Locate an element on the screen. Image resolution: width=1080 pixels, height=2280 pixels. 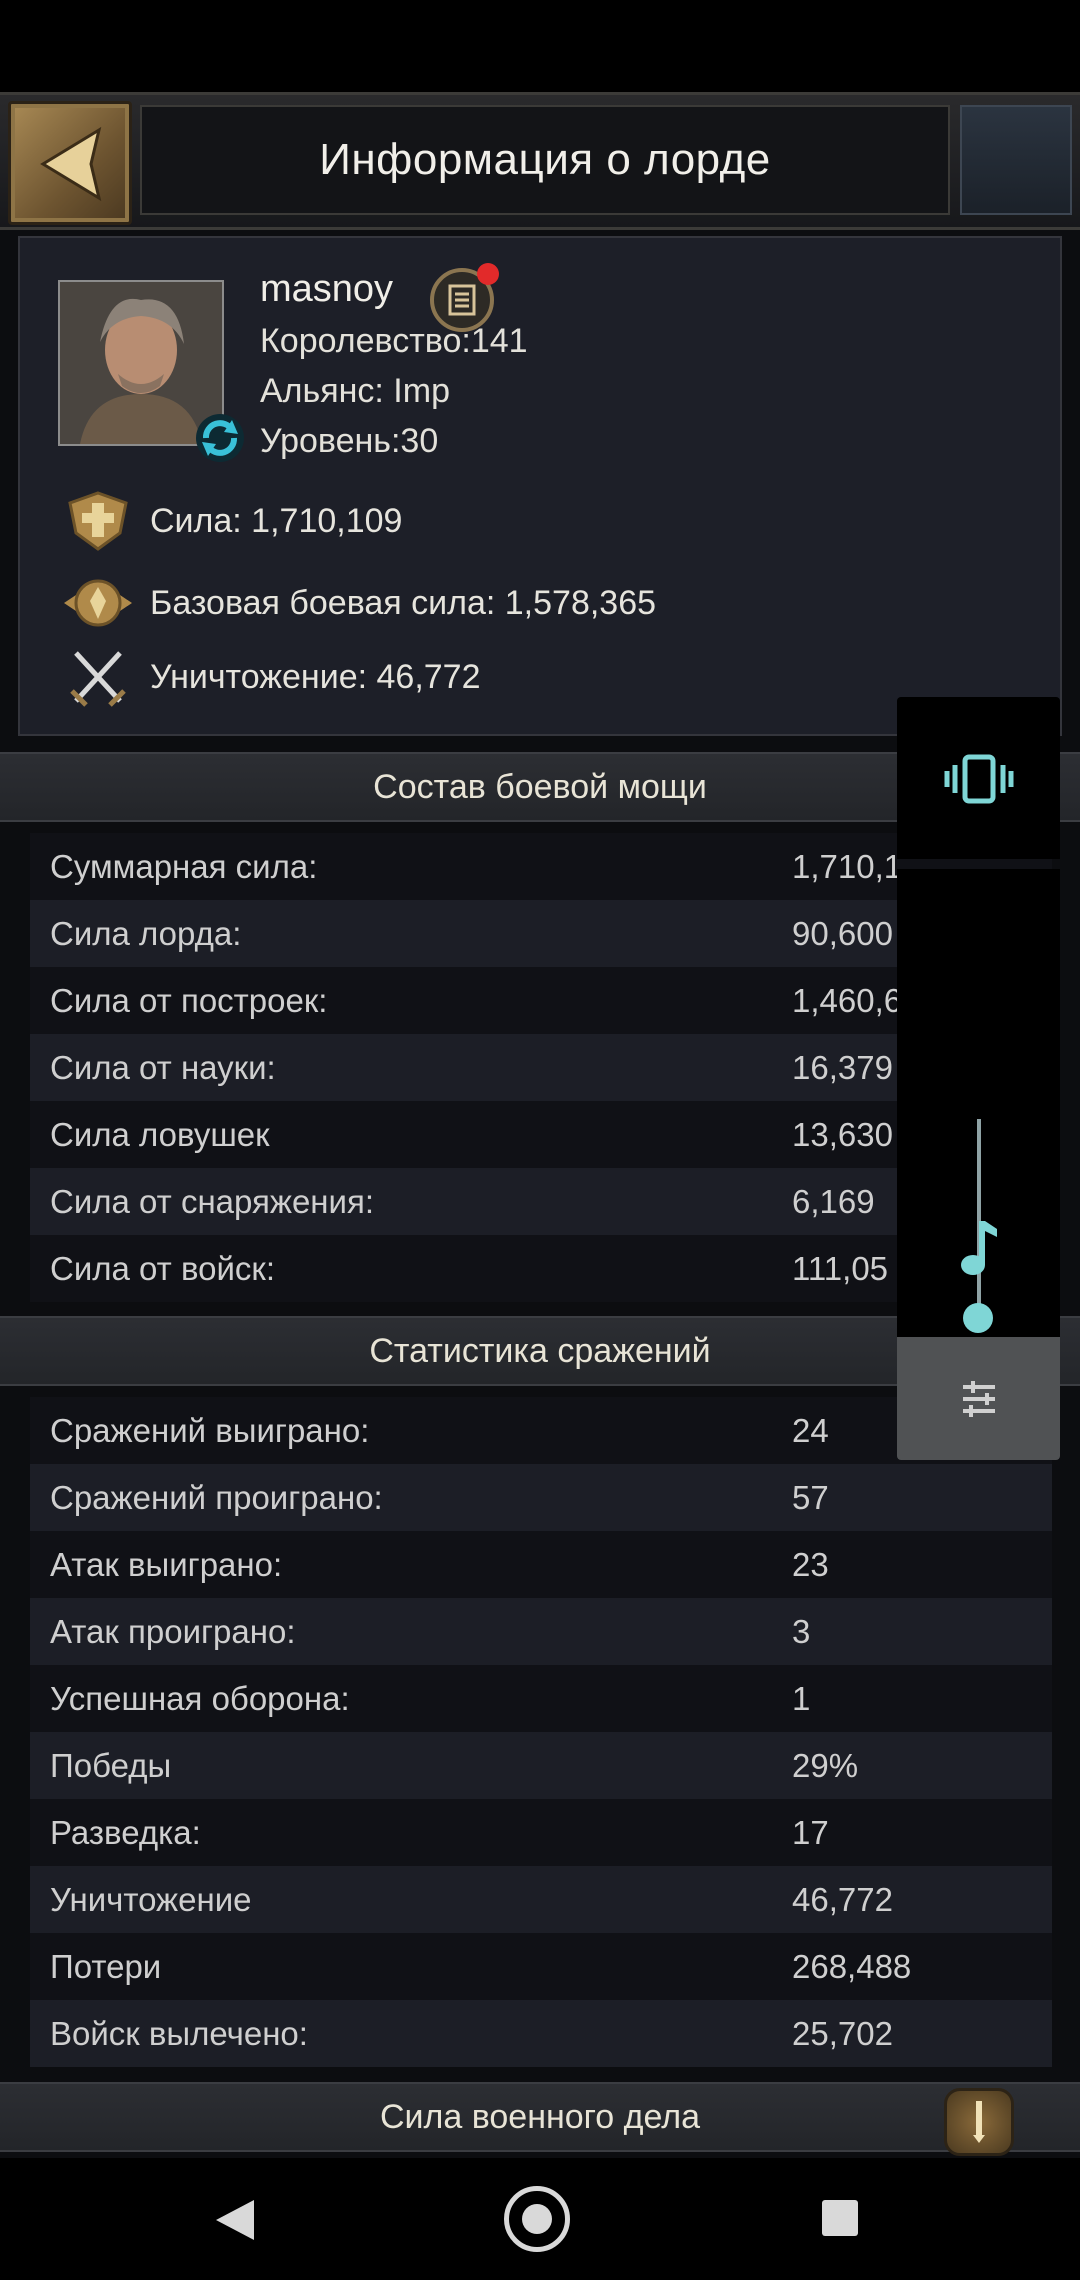
military-info-icon is located at coordinates (979, 2122).